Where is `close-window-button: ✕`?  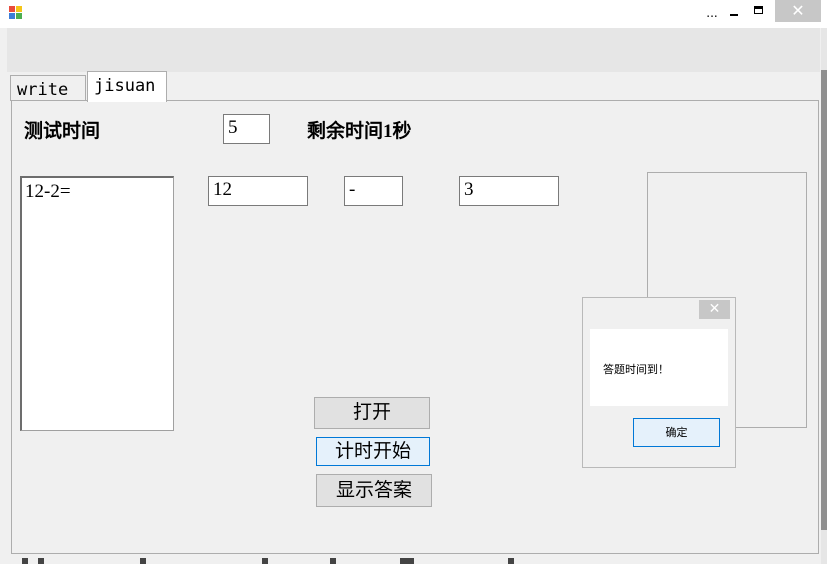 close-window-button: ✕ is located at coordinates (798, 11).